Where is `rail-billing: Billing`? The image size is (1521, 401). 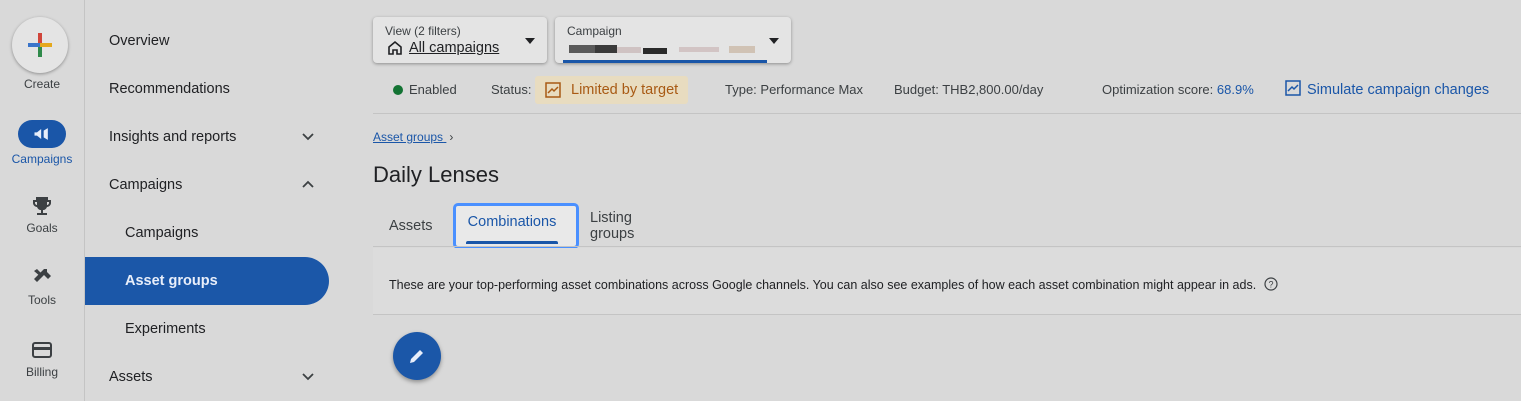 rail-billing: Billing is located at coordinates (42, 358).